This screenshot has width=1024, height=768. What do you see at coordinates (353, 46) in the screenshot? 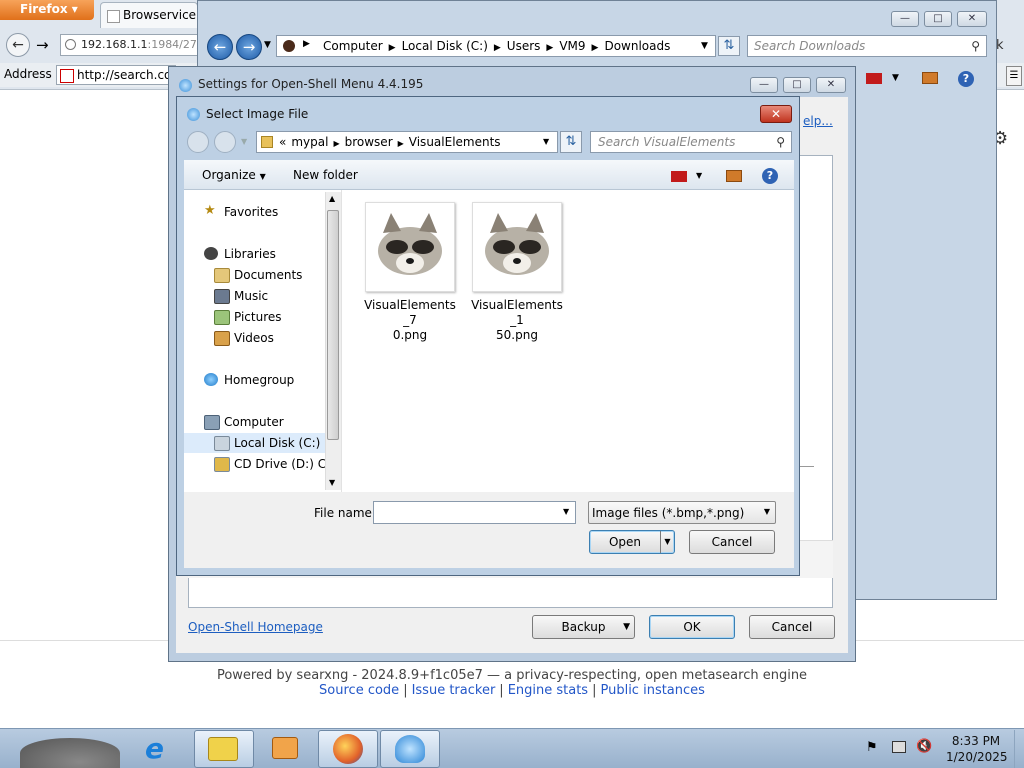
I see `breadcrumb-computer: Computer` at bounding box center [353, 46].